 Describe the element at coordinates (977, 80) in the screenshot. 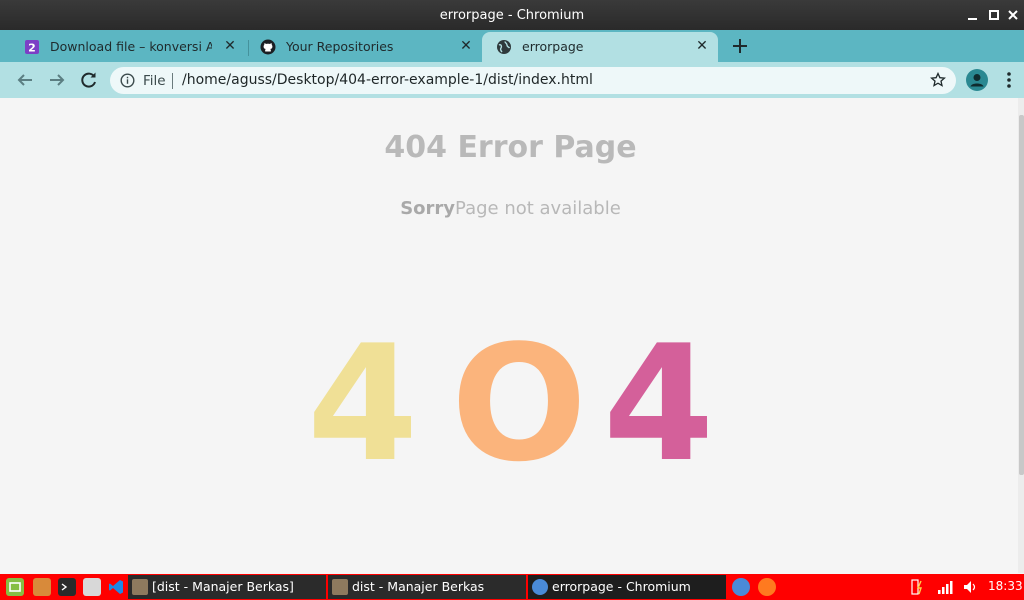

I see `profile-avatar-icon` at that location.